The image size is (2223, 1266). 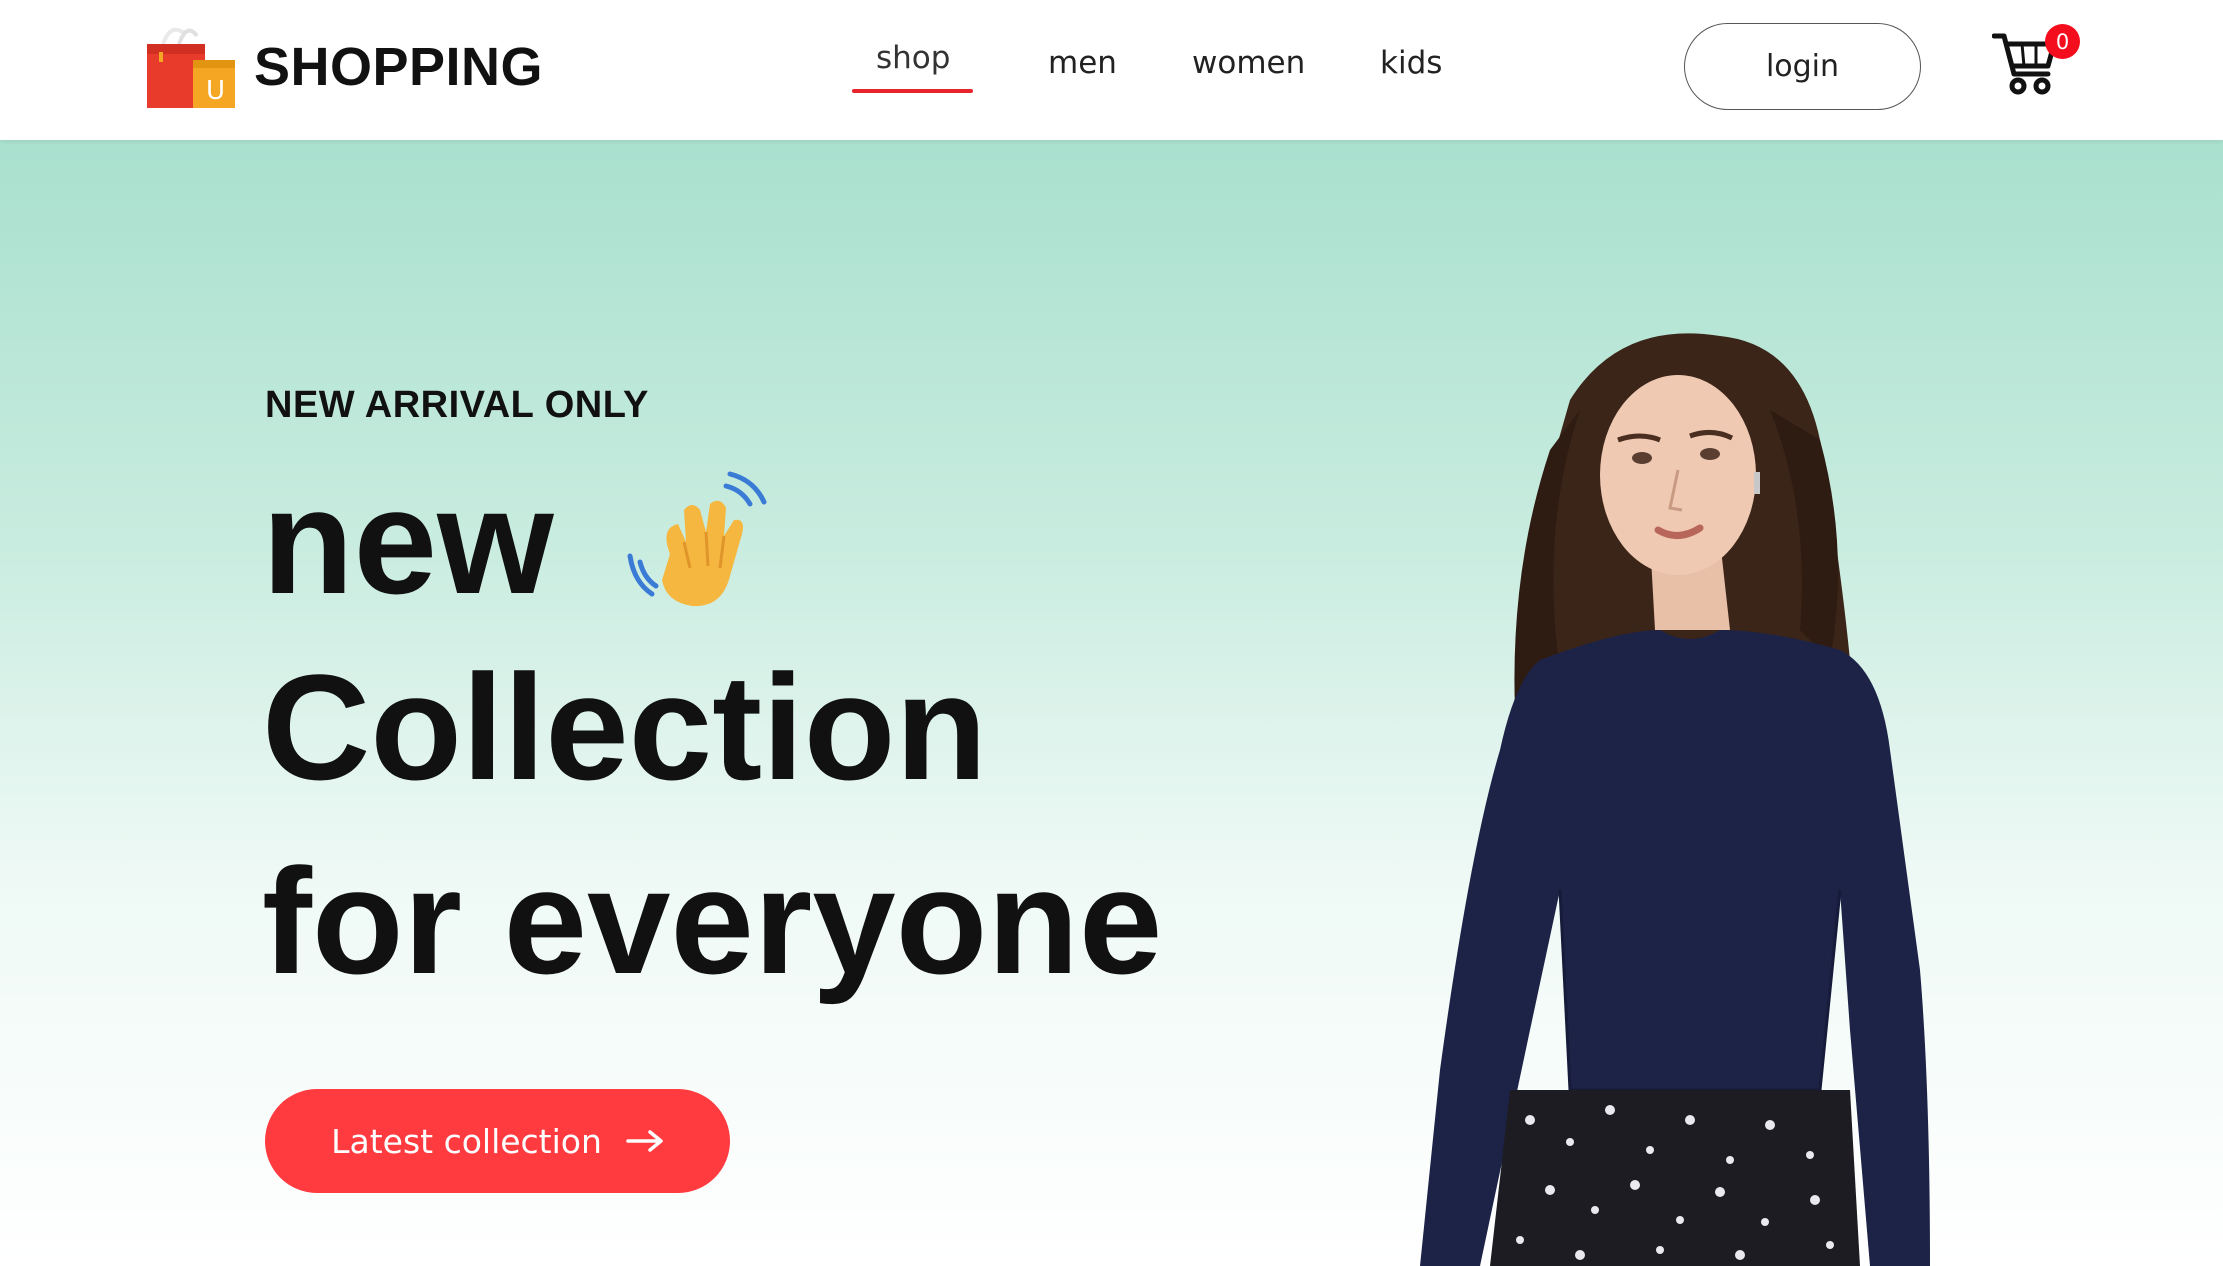 I want to click on nav-link-men: men, so click(x=1082, y=63).